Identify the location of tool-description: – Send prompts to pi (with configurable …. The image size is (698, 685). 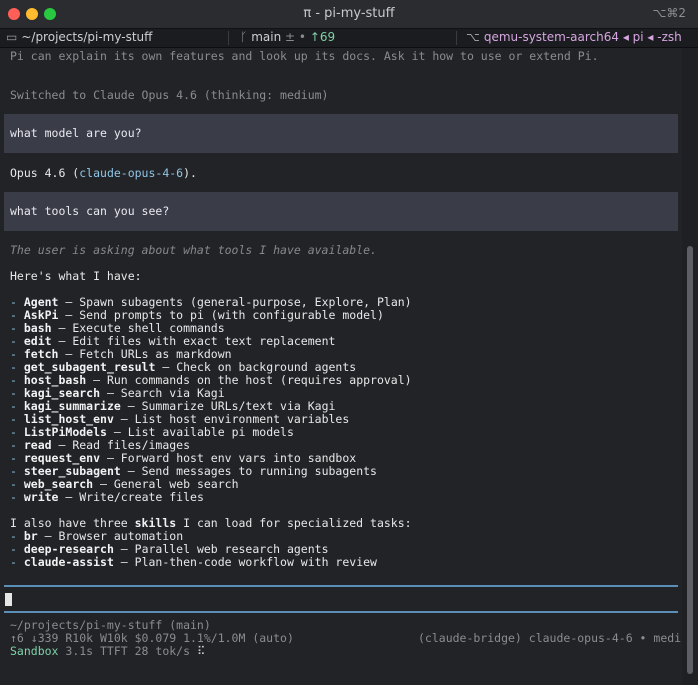
(221, 315).